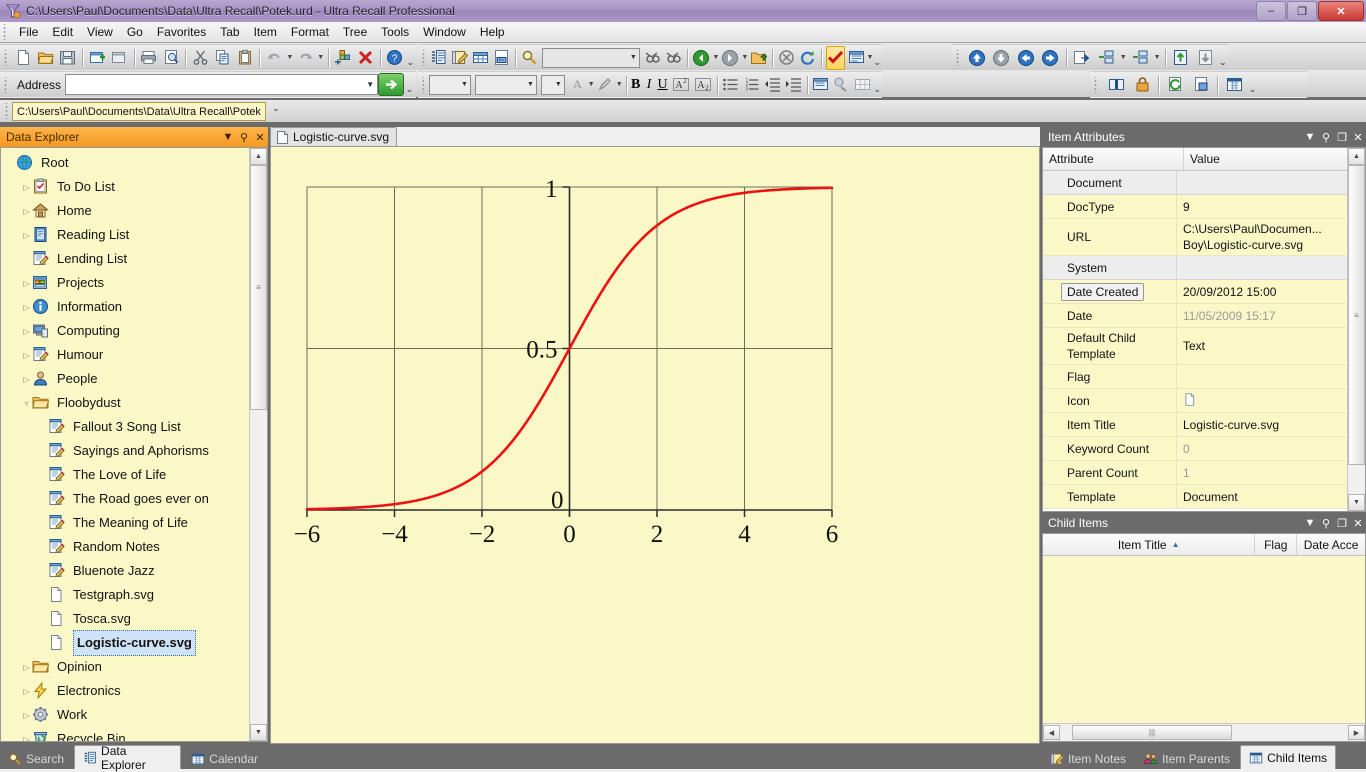 The width and height of the screenshot is (1366, 772). I want to click on dictionary-button, so click(1116, 85).